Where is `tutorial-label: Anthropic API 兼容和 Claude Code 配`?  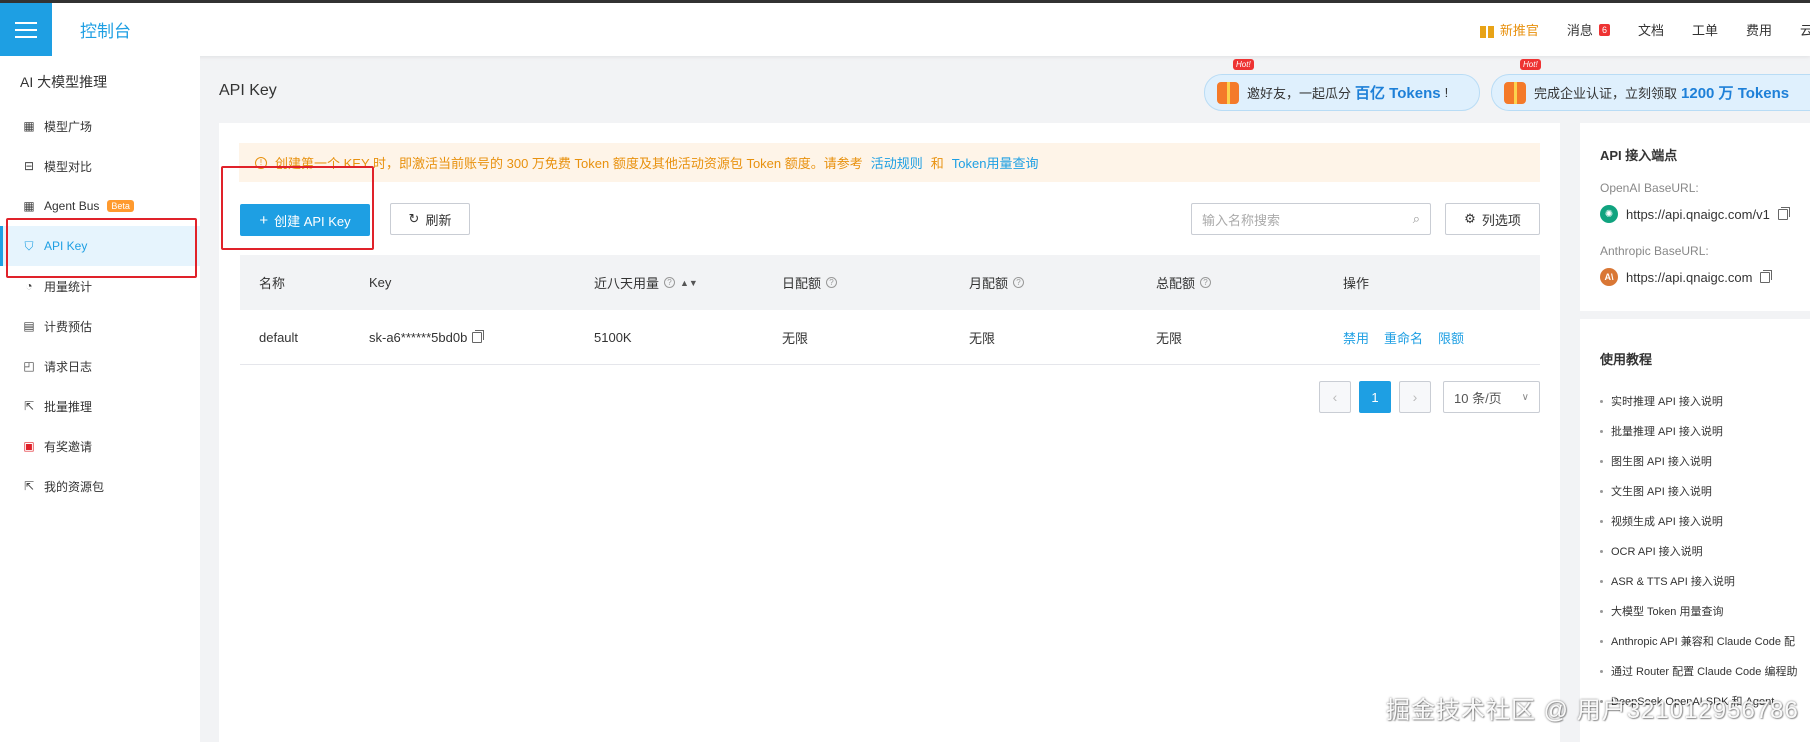
tutorial-label: Anthropic API 兼容和 Claude Code 配 is located at coordinates (1703, 642).